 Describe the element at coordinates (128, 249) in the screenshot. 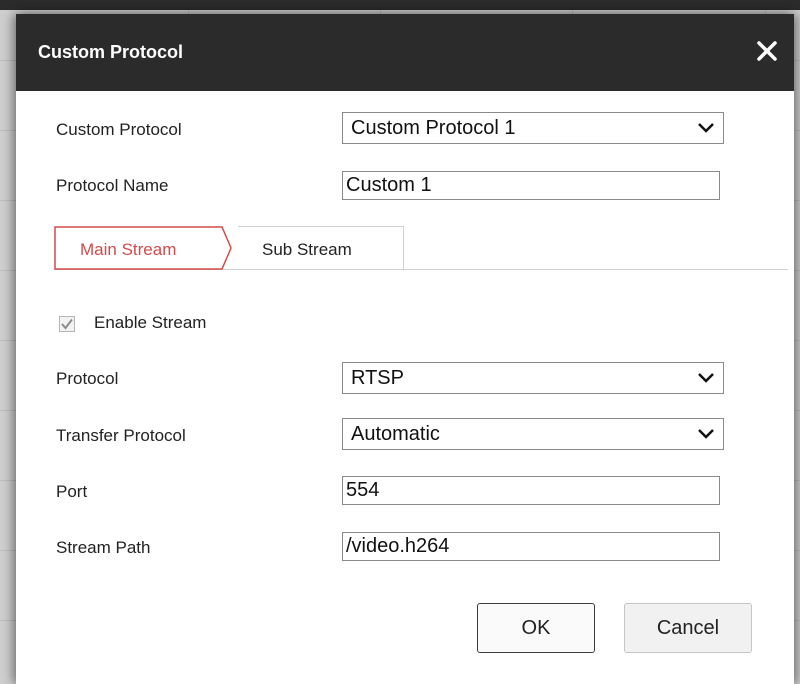

I see `tab-main-stream-label: Main Stream` at that location.